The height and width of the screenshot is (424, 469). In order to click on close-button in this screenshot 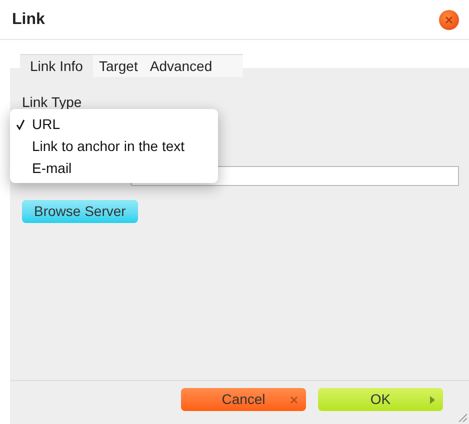, I will do `click(449, 20)`.